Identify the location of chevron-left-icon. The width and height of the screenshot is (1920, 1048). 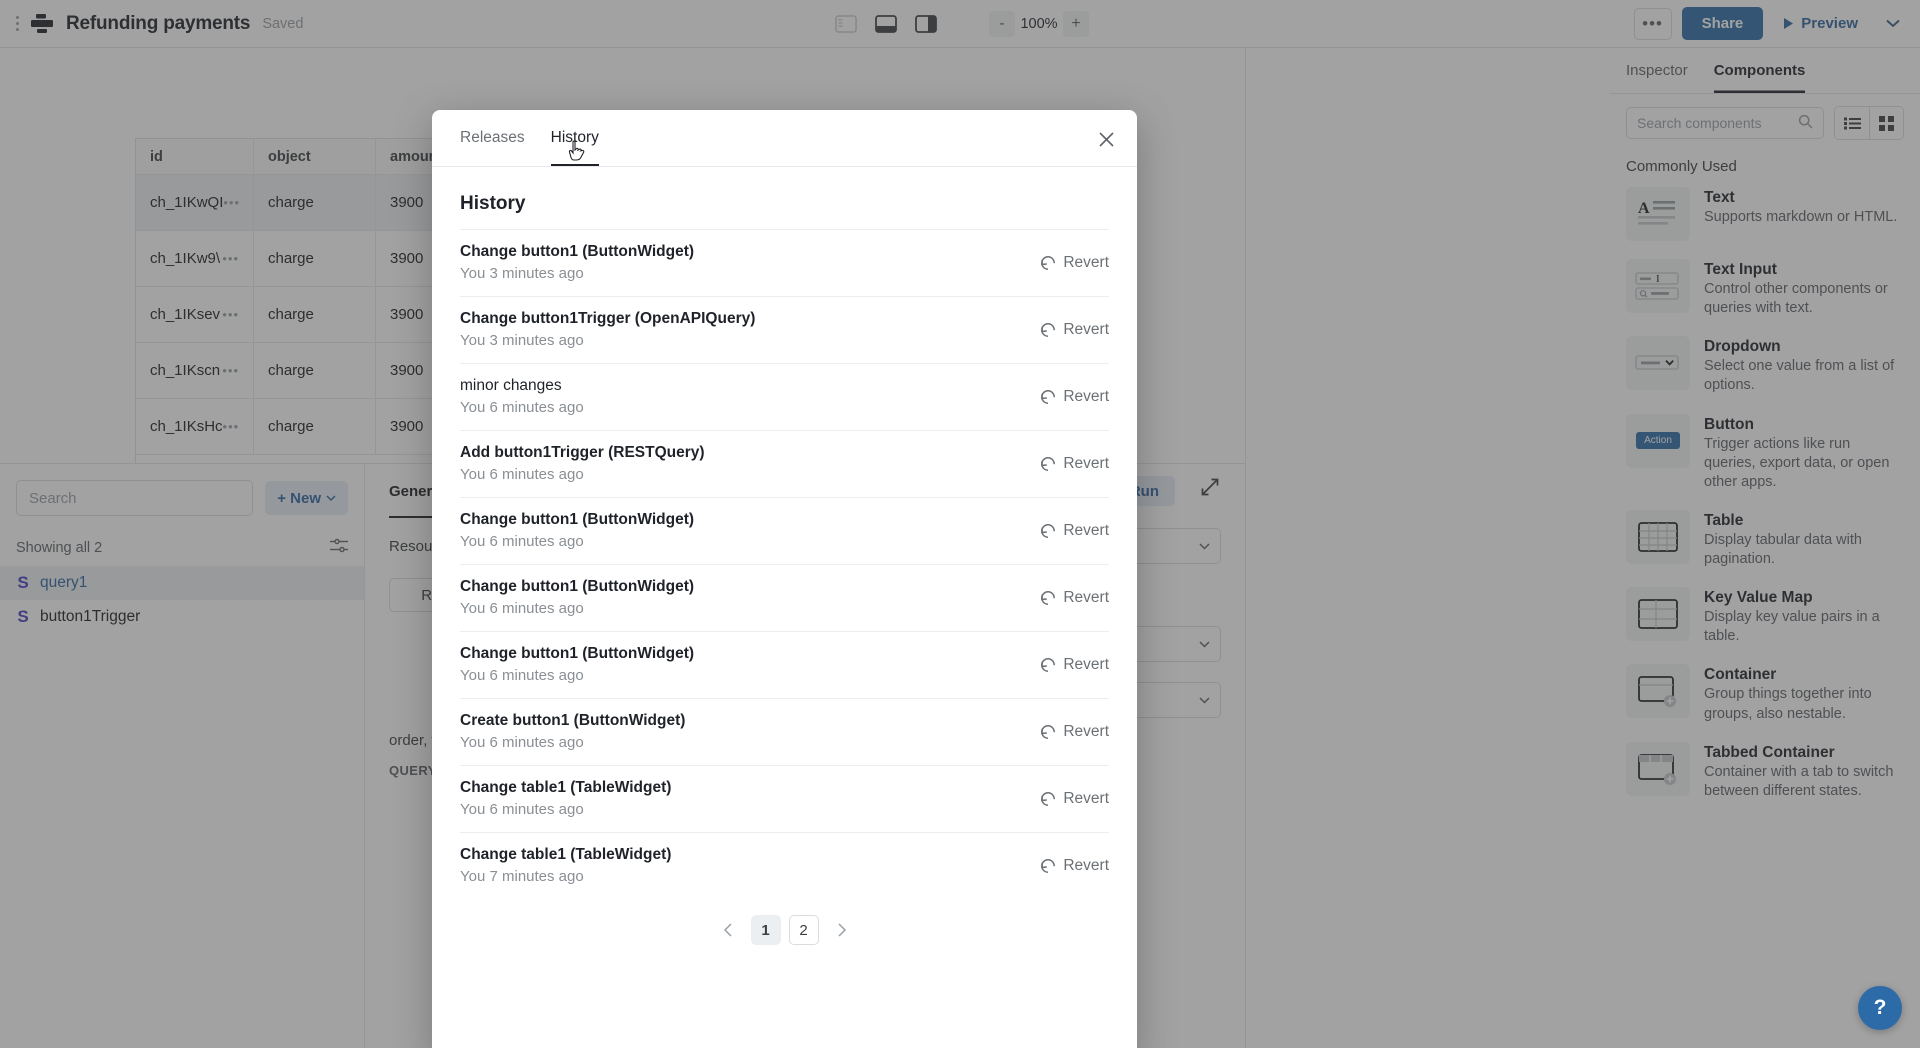
(728, 930).